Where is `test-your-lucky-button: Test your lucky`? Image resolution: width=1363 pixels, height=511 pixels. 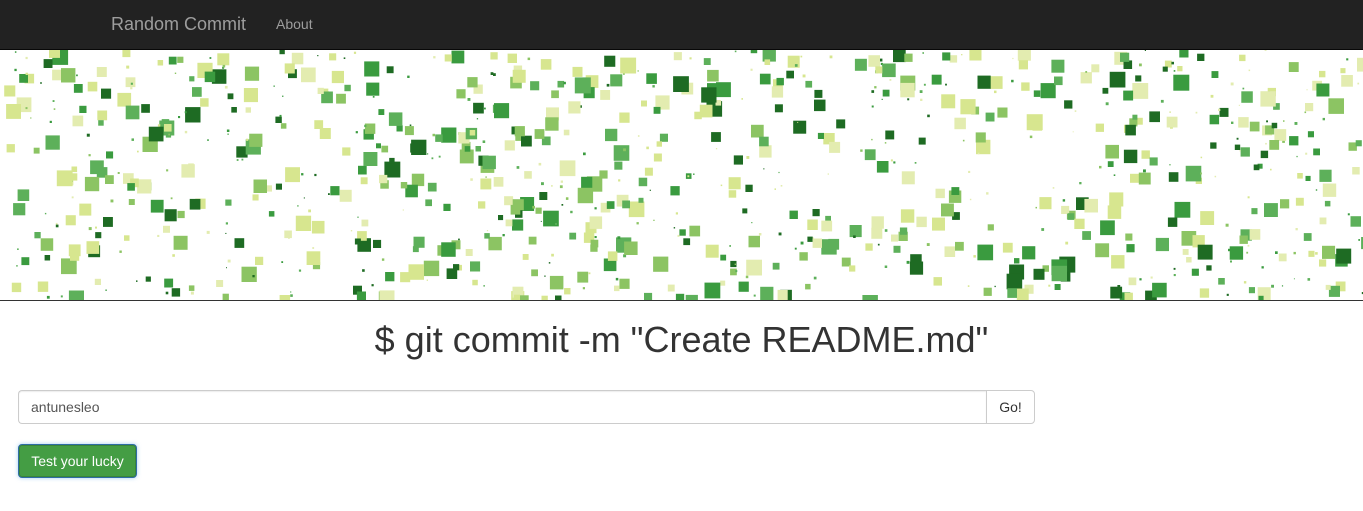 test-your-lucky-button: Test your lucky is located at coordinates (77, 461).